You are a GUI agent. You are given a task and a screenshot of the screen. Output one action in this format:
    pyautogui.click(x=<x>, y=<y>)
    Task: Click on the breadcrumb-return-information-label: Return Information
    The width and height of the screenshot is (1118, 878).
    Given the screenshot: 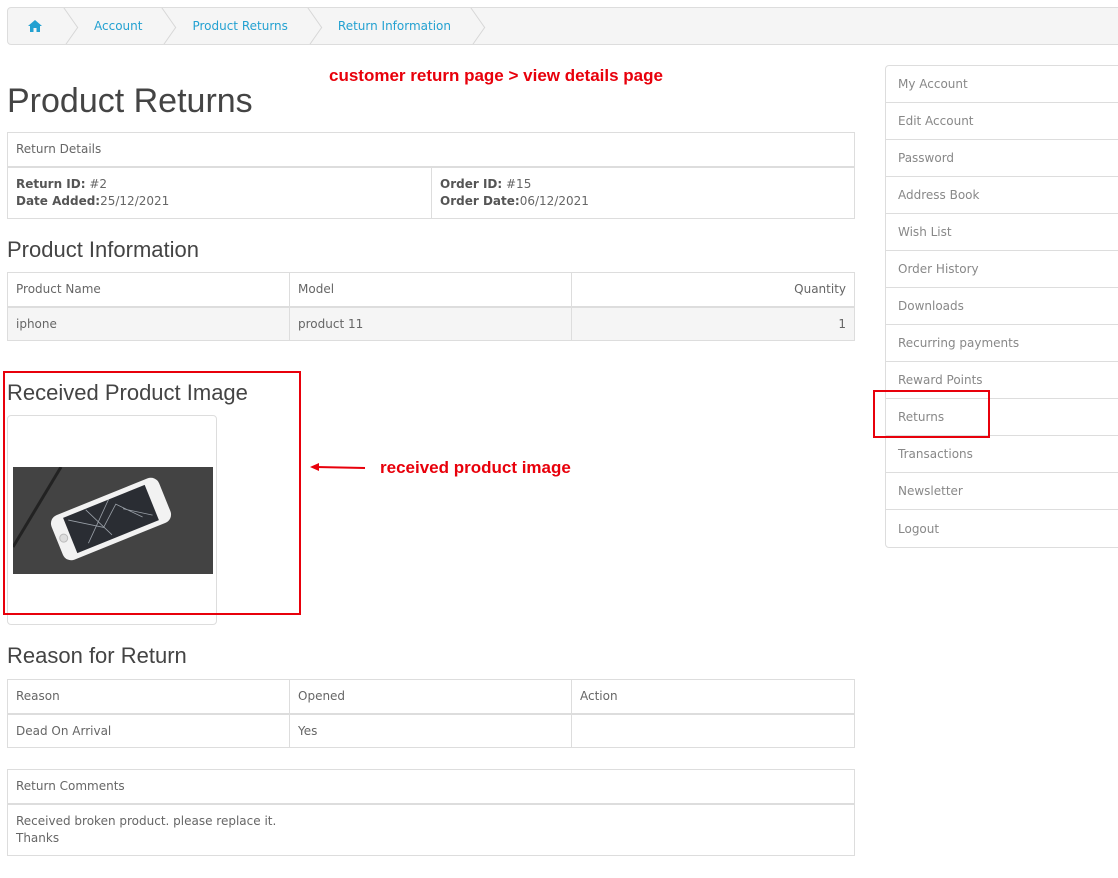 What is the action you would take?
    pyautogui.click(x=394, y=26)
    